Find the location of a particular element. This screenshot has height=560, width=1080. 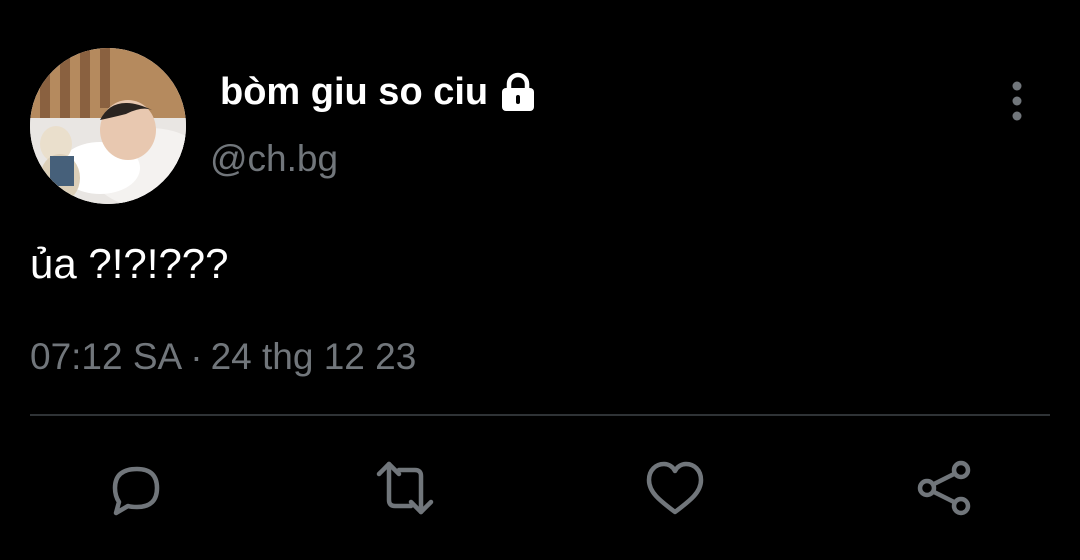

tweet-text: ủa ?!?!??? is located at coordinates (129, 263).